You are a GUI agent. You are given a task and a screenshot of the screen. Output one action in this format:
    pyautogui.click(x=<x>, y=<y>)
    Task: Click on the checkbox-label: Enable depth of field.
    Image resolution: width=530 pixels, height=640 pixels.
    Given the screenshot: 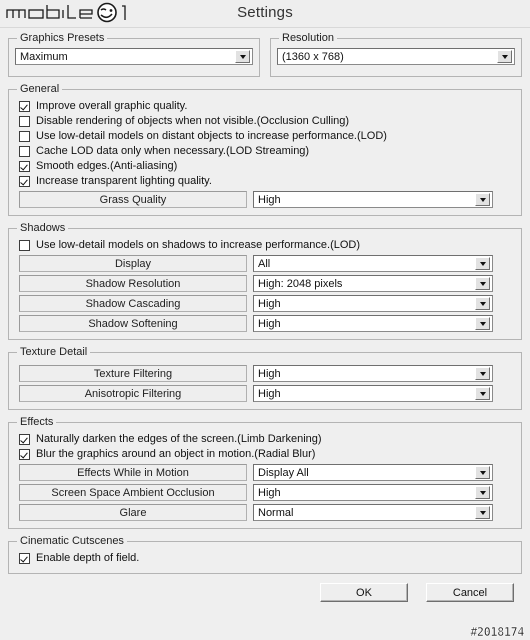 What is the action you would take?
    pyautogui.click(x=88, y=558)
    